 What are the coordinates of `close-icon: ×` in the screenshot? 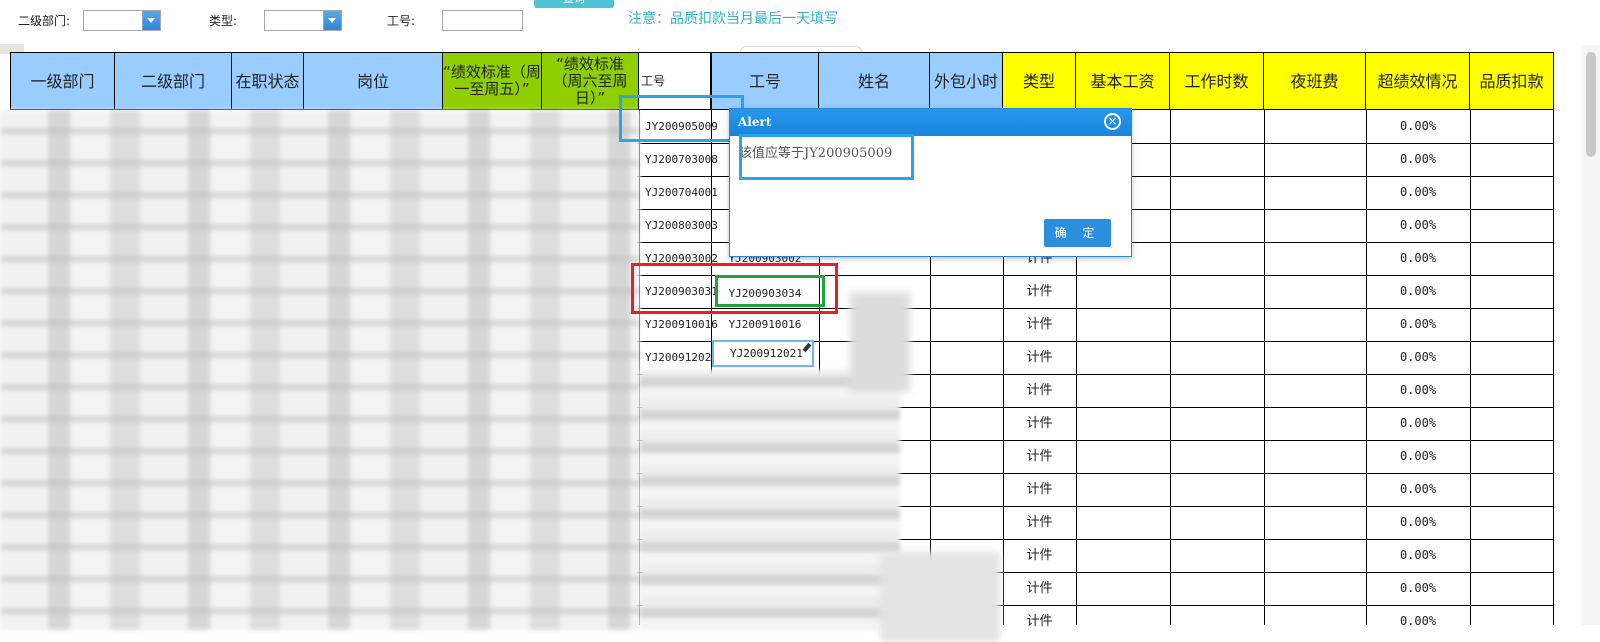 It's located at (1112, 121).